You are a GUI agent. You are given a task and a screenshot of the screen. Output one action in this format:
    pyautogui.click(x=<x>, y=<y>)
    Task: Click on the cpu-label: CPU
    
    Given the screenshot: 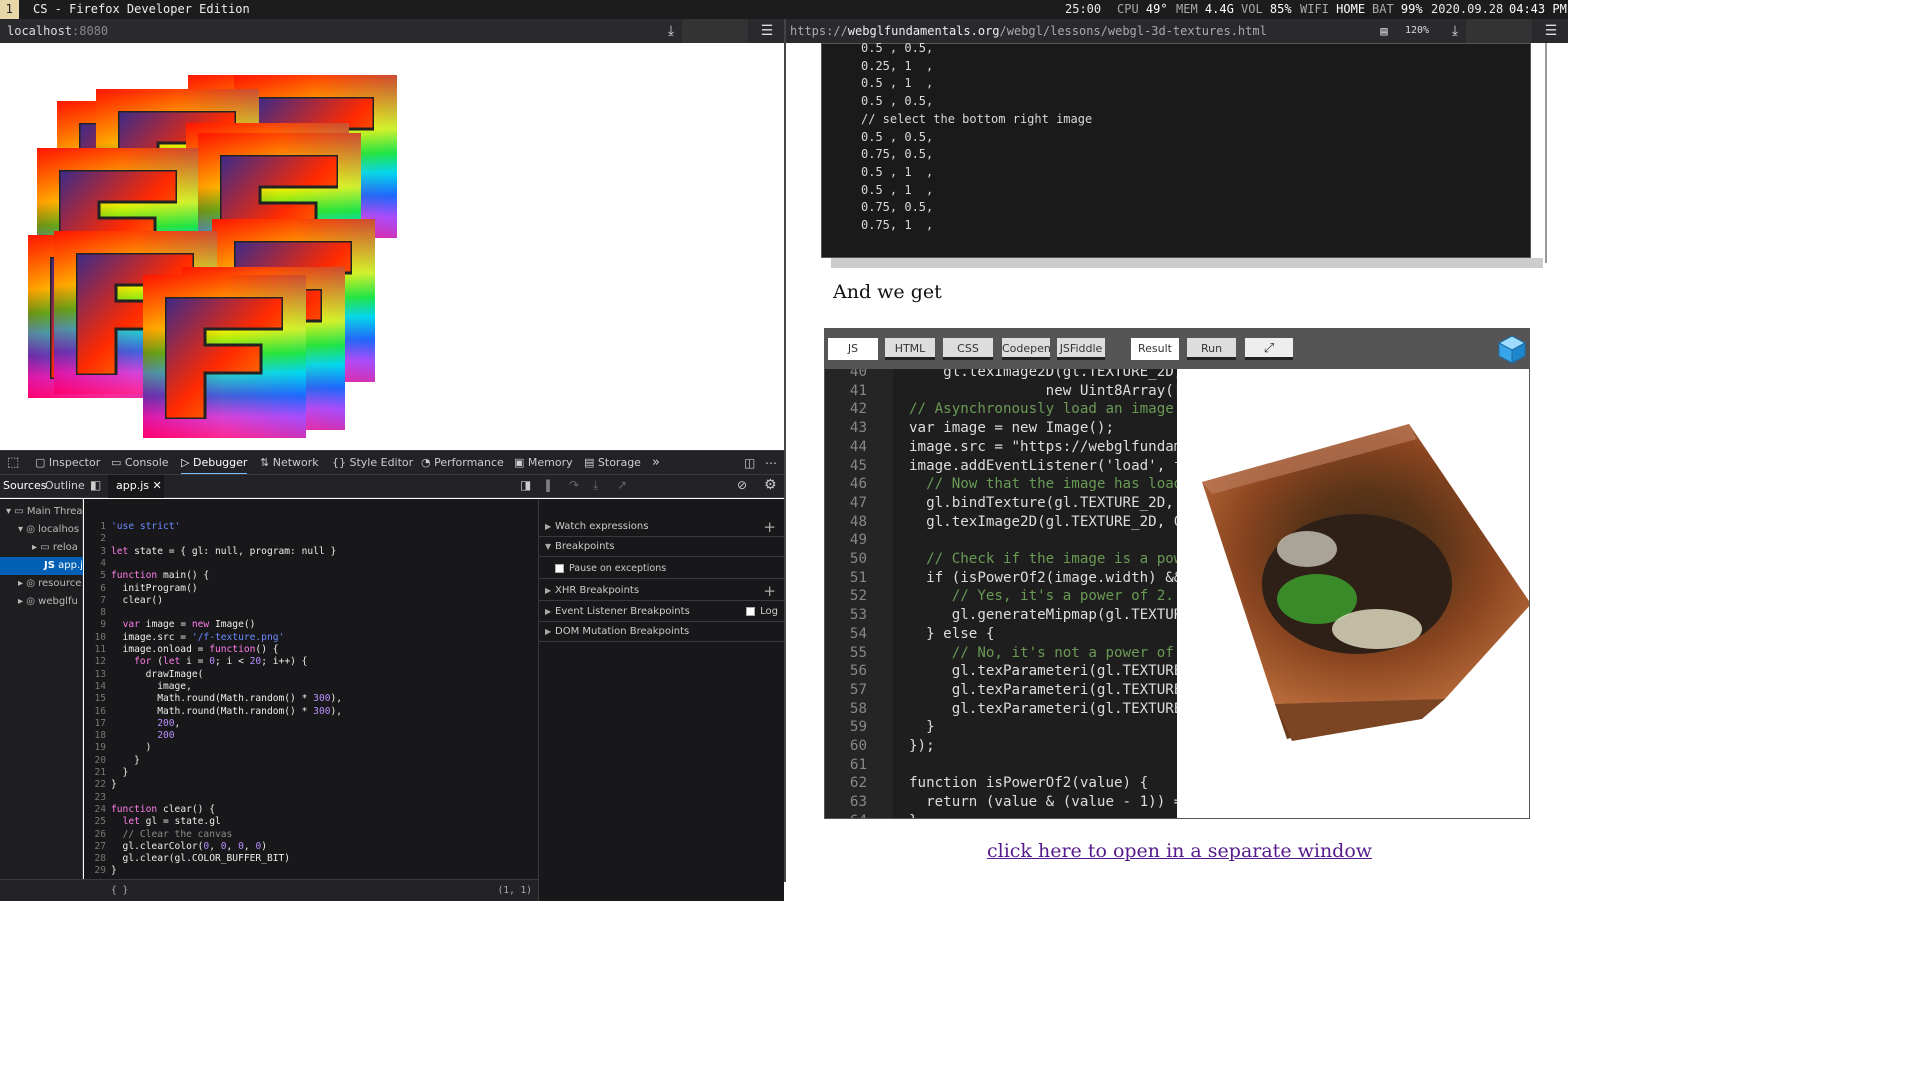 What is the action you would take?
    pyautogui.click(x=1128, y=9)
    